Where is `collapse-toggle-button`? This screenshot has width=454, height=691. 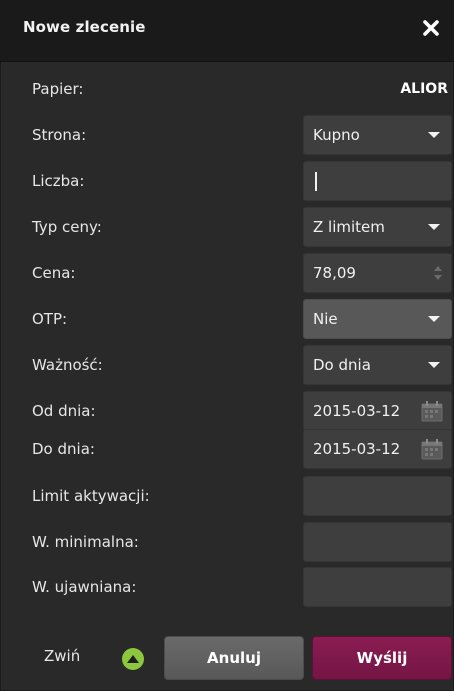 collapse-toggle-button is located at coordinates (133, 659).